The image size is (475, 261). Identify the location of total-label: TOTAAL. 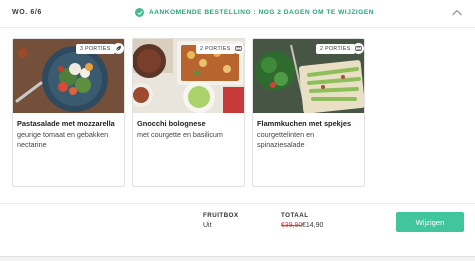
(295, 215).